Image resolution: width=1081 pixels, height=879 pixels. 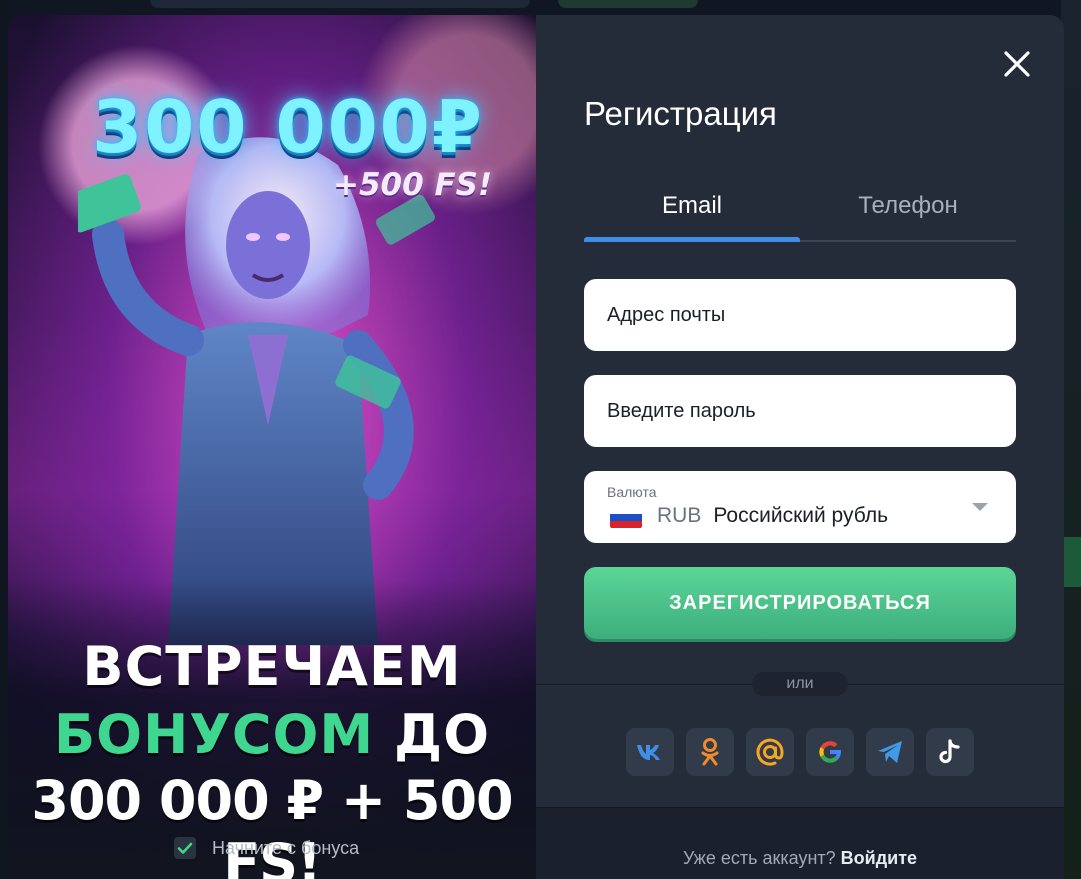 I want to click on telegram-icon, so click(x=890, y=752).